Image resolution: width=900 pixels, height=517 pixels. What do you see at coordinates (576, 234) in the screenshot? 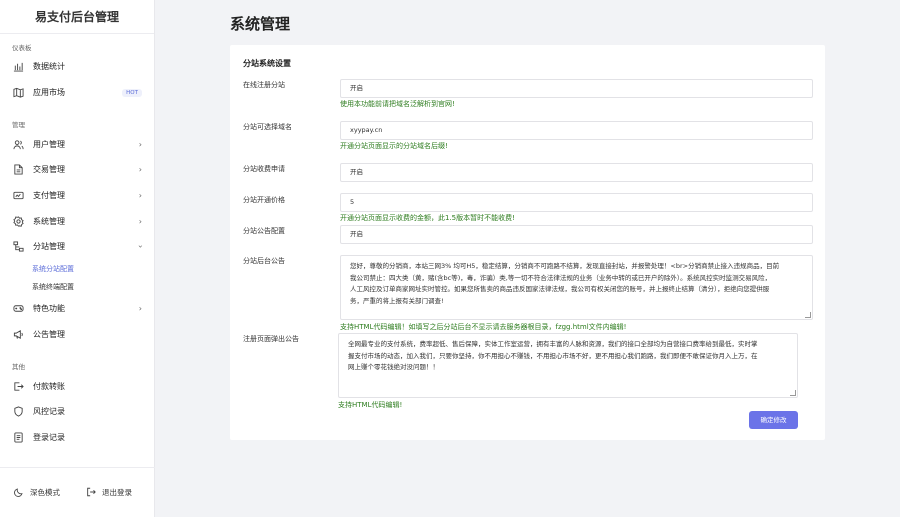
I see `notice-config-select: 开启` at bounding box center [576, 234].